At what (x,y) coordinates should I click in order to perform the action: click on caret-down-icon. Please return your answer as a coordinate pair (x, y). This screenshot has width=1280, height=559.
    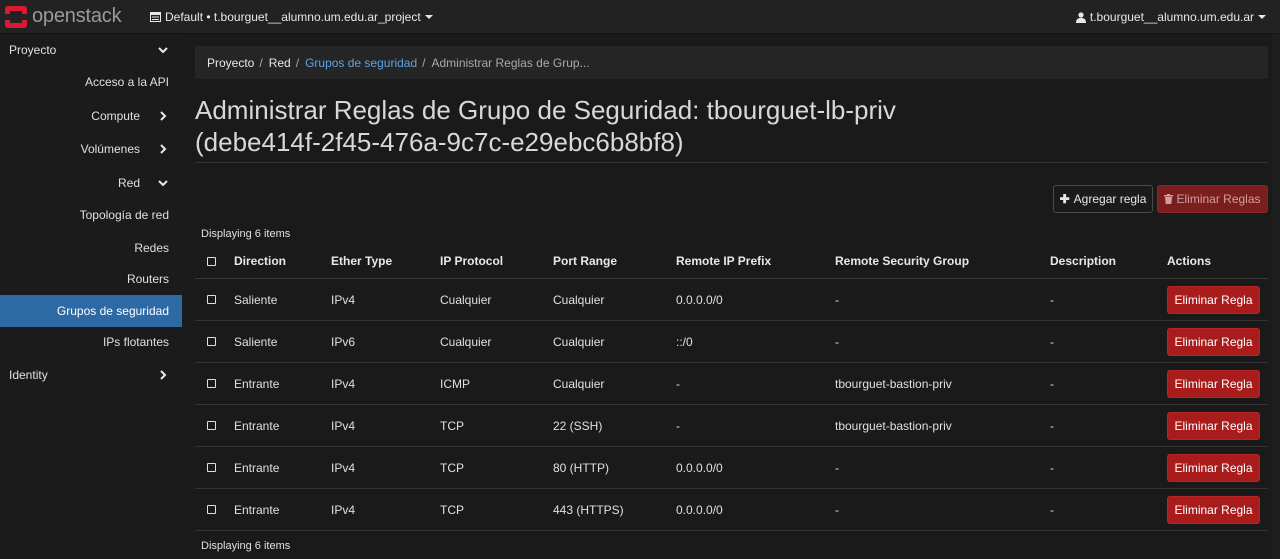
    Looking at the image, I should click on (1262, 17).